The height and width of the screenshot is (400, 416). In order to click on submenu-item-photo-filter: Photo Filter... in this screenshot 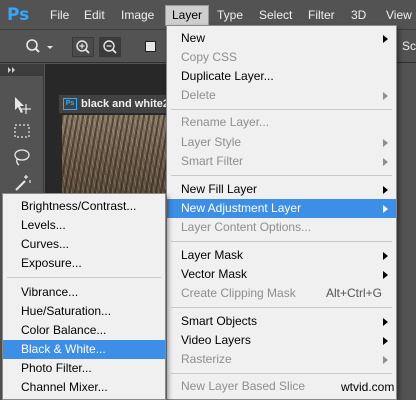, I will do `click(84, 368)`.